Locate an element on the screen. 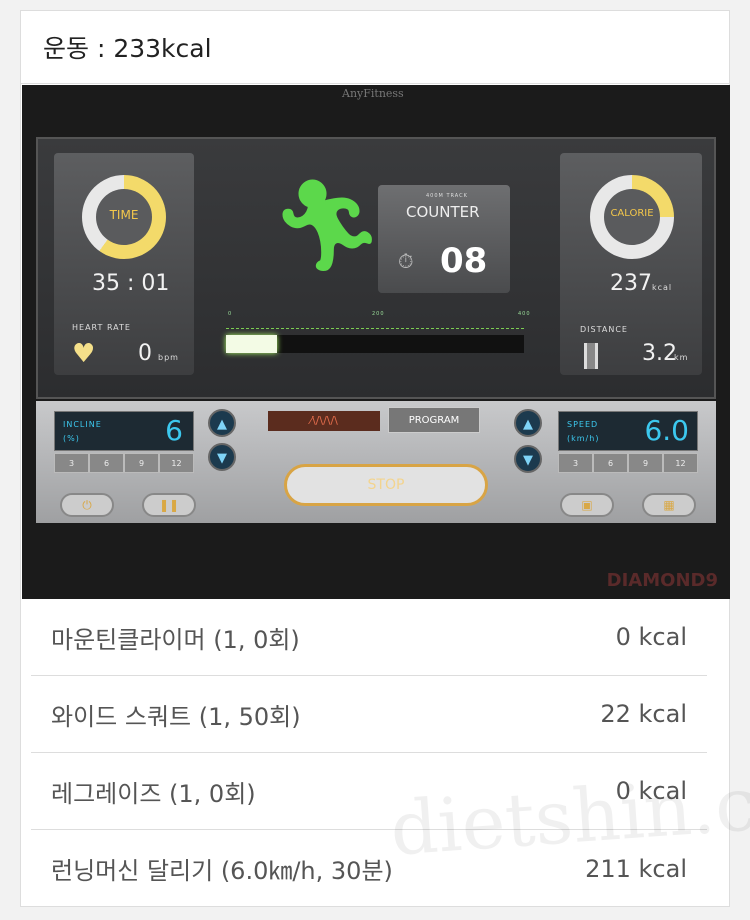 The image size is (750, 920). incline-display: INCLINE (%) 6 is located at coordinates (124, 431).